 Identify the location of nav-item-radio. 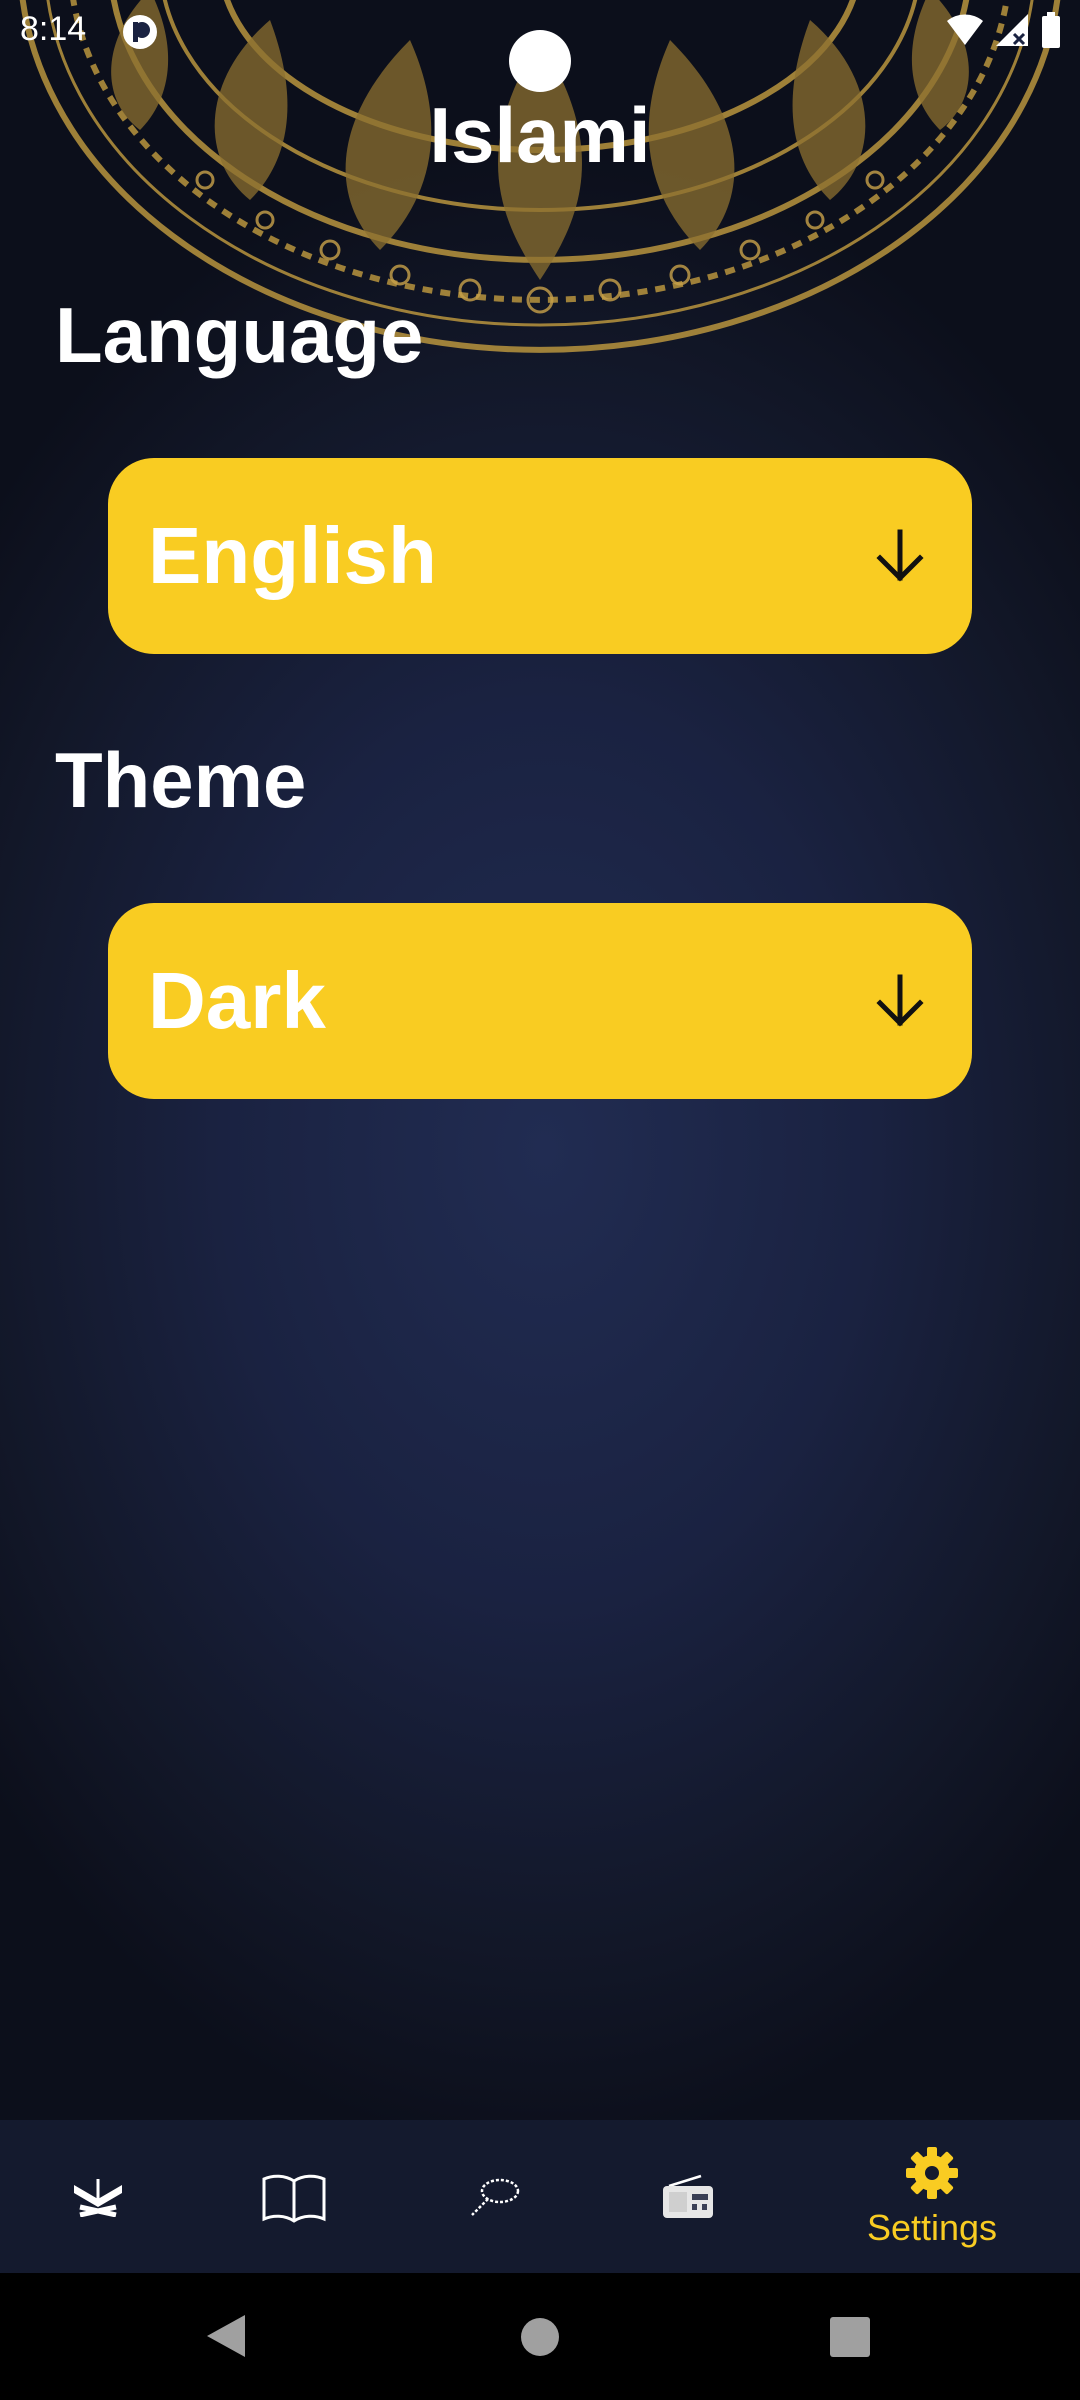
(688, 2196).